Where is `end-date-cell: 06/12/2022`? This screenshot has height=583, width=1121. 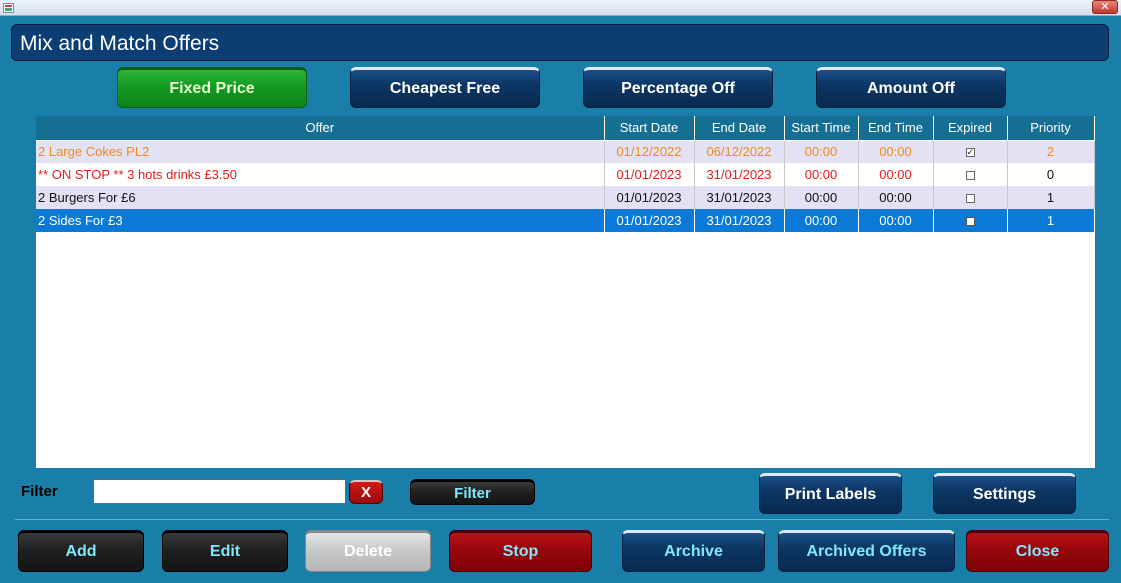
end-date-cell: 06/12/2022 is located at coordinates (739, 151).